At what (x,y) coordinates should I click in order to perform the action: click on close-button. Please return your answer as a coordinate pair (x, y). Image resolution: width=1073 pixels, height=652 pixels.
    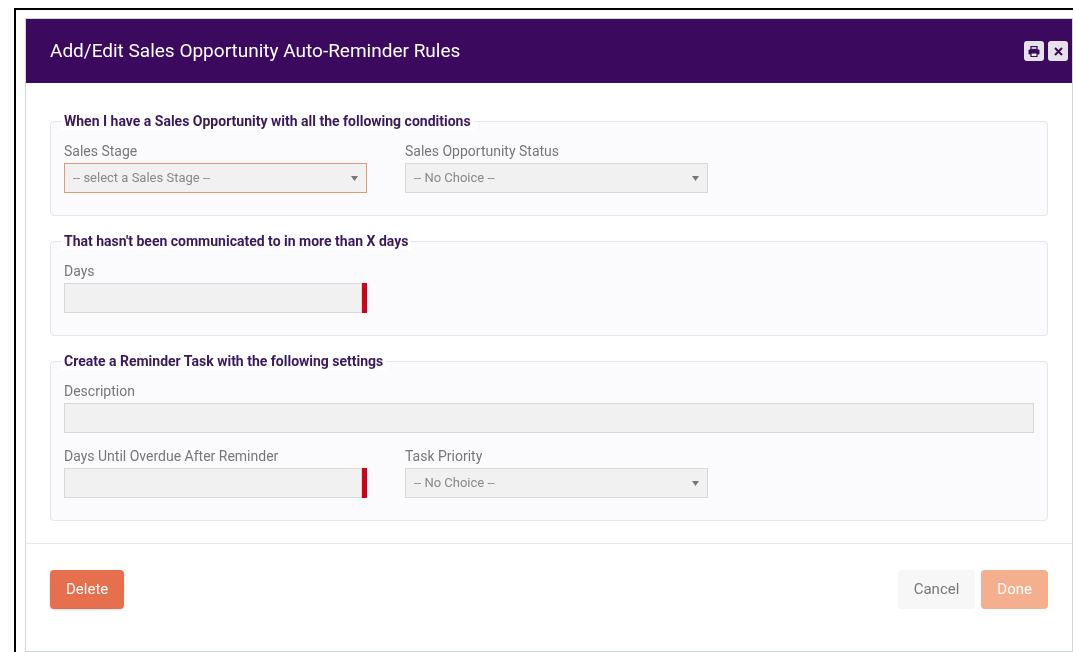
    Looking at the image, I should click on (1058, 51).